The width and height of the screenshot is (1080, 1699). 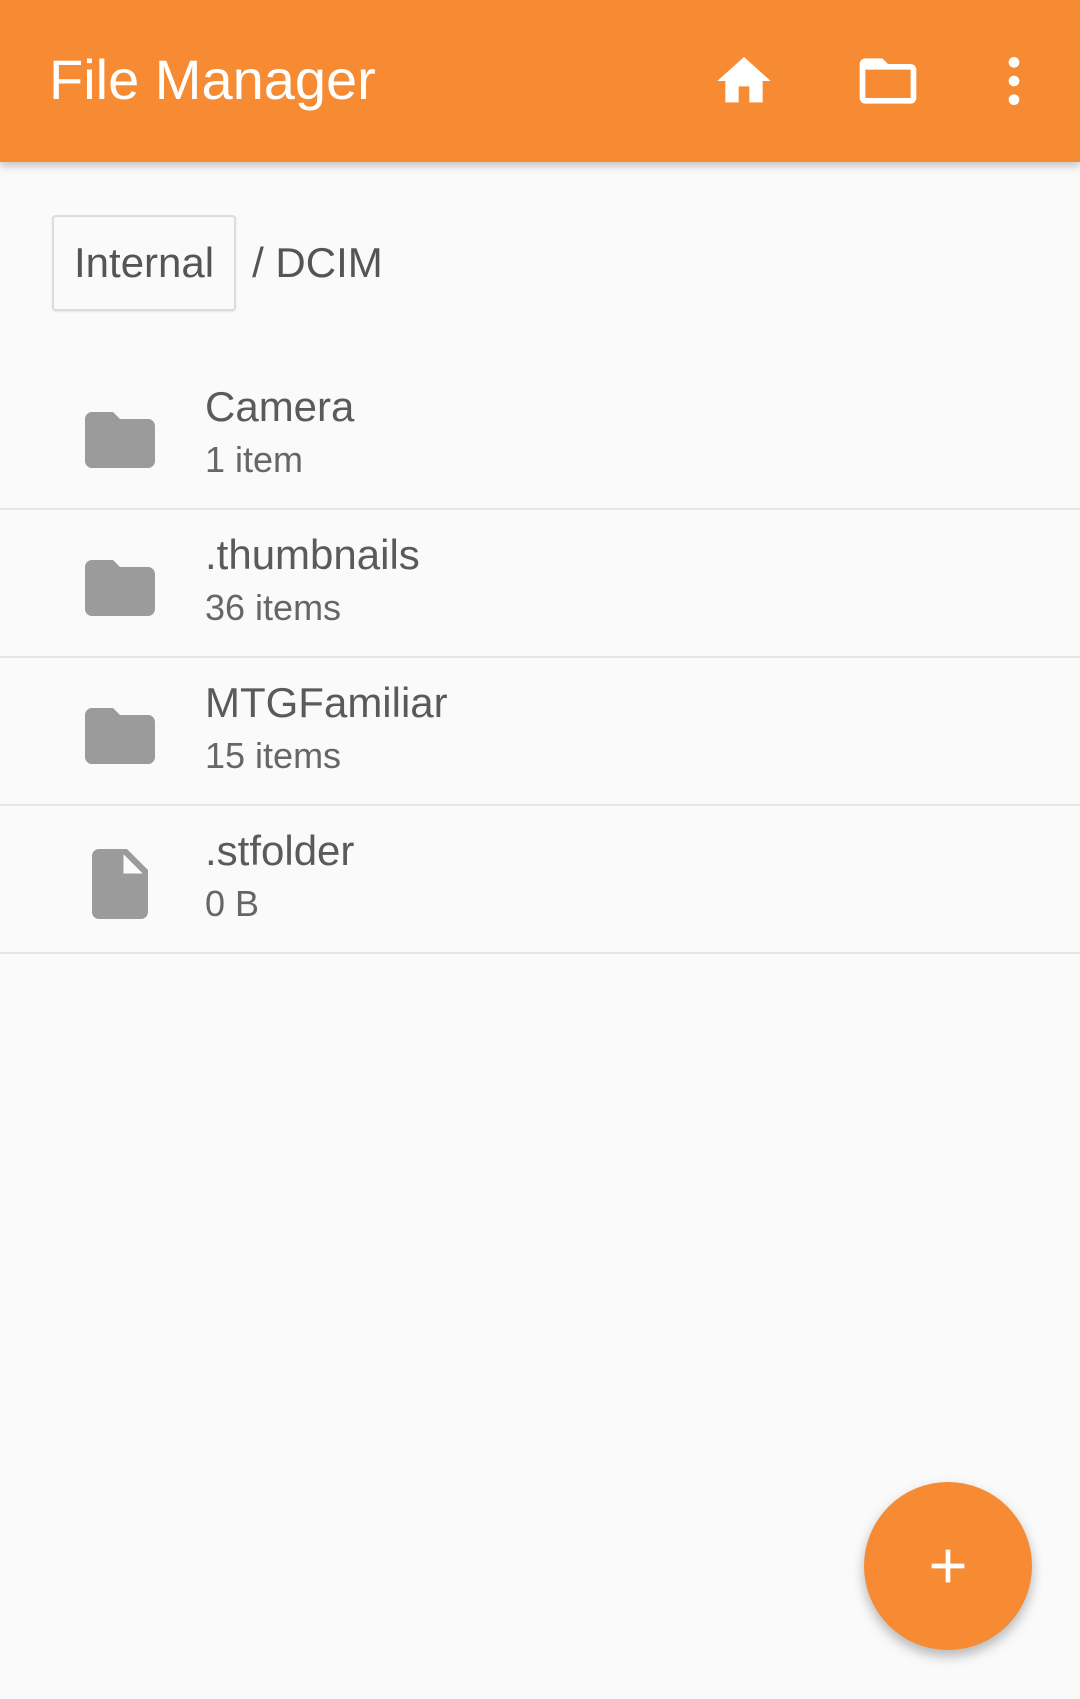 I want to click on more-options-button, so click(x=1014, y=81).